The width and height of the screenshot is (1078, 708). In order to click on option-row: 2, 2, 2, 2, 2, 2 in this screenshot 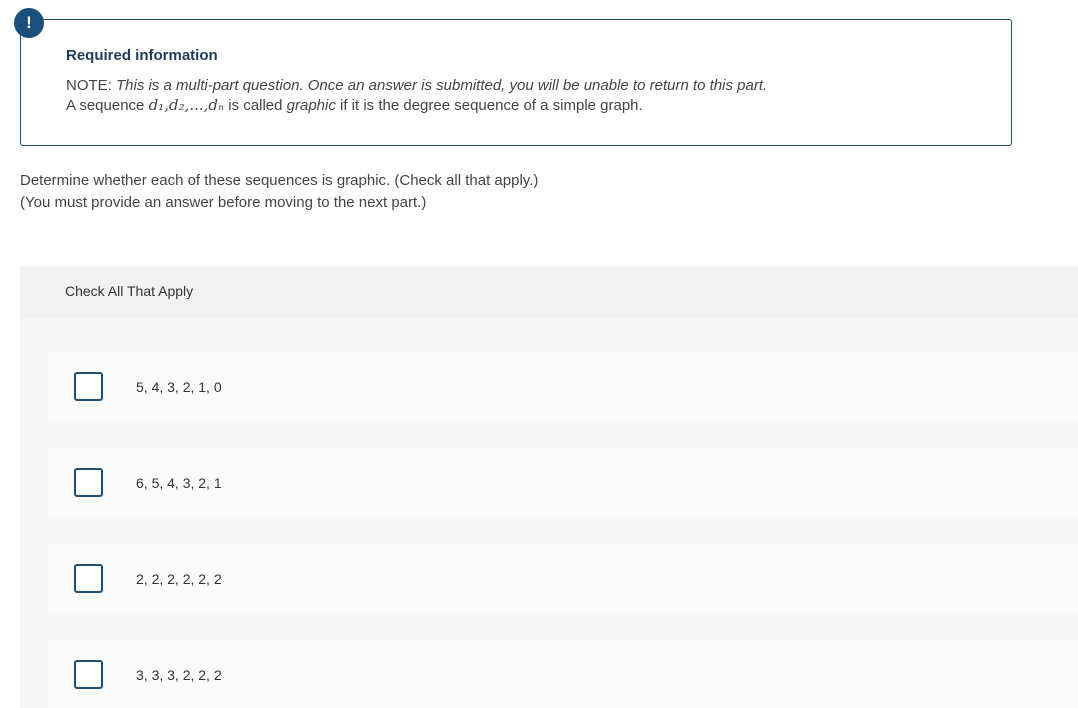, I will do `click(563, 579)`.